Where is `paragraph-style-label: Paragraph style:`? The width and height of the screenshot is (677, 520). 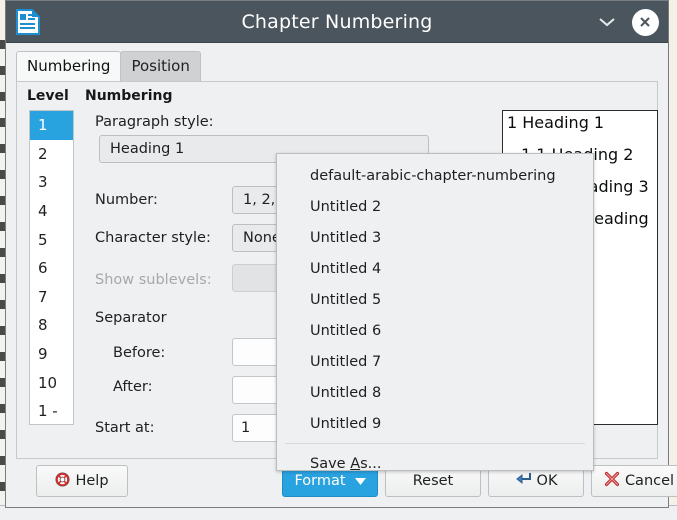
paragraph-style-label: Paragraph style: is located at coordinates (154, 122).